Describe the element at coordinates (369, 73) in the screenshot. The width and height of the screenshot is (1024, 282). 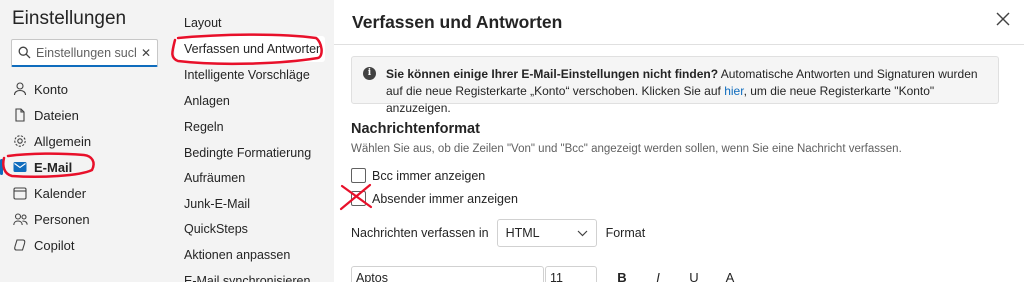
I see `info-icon: i` at that location.